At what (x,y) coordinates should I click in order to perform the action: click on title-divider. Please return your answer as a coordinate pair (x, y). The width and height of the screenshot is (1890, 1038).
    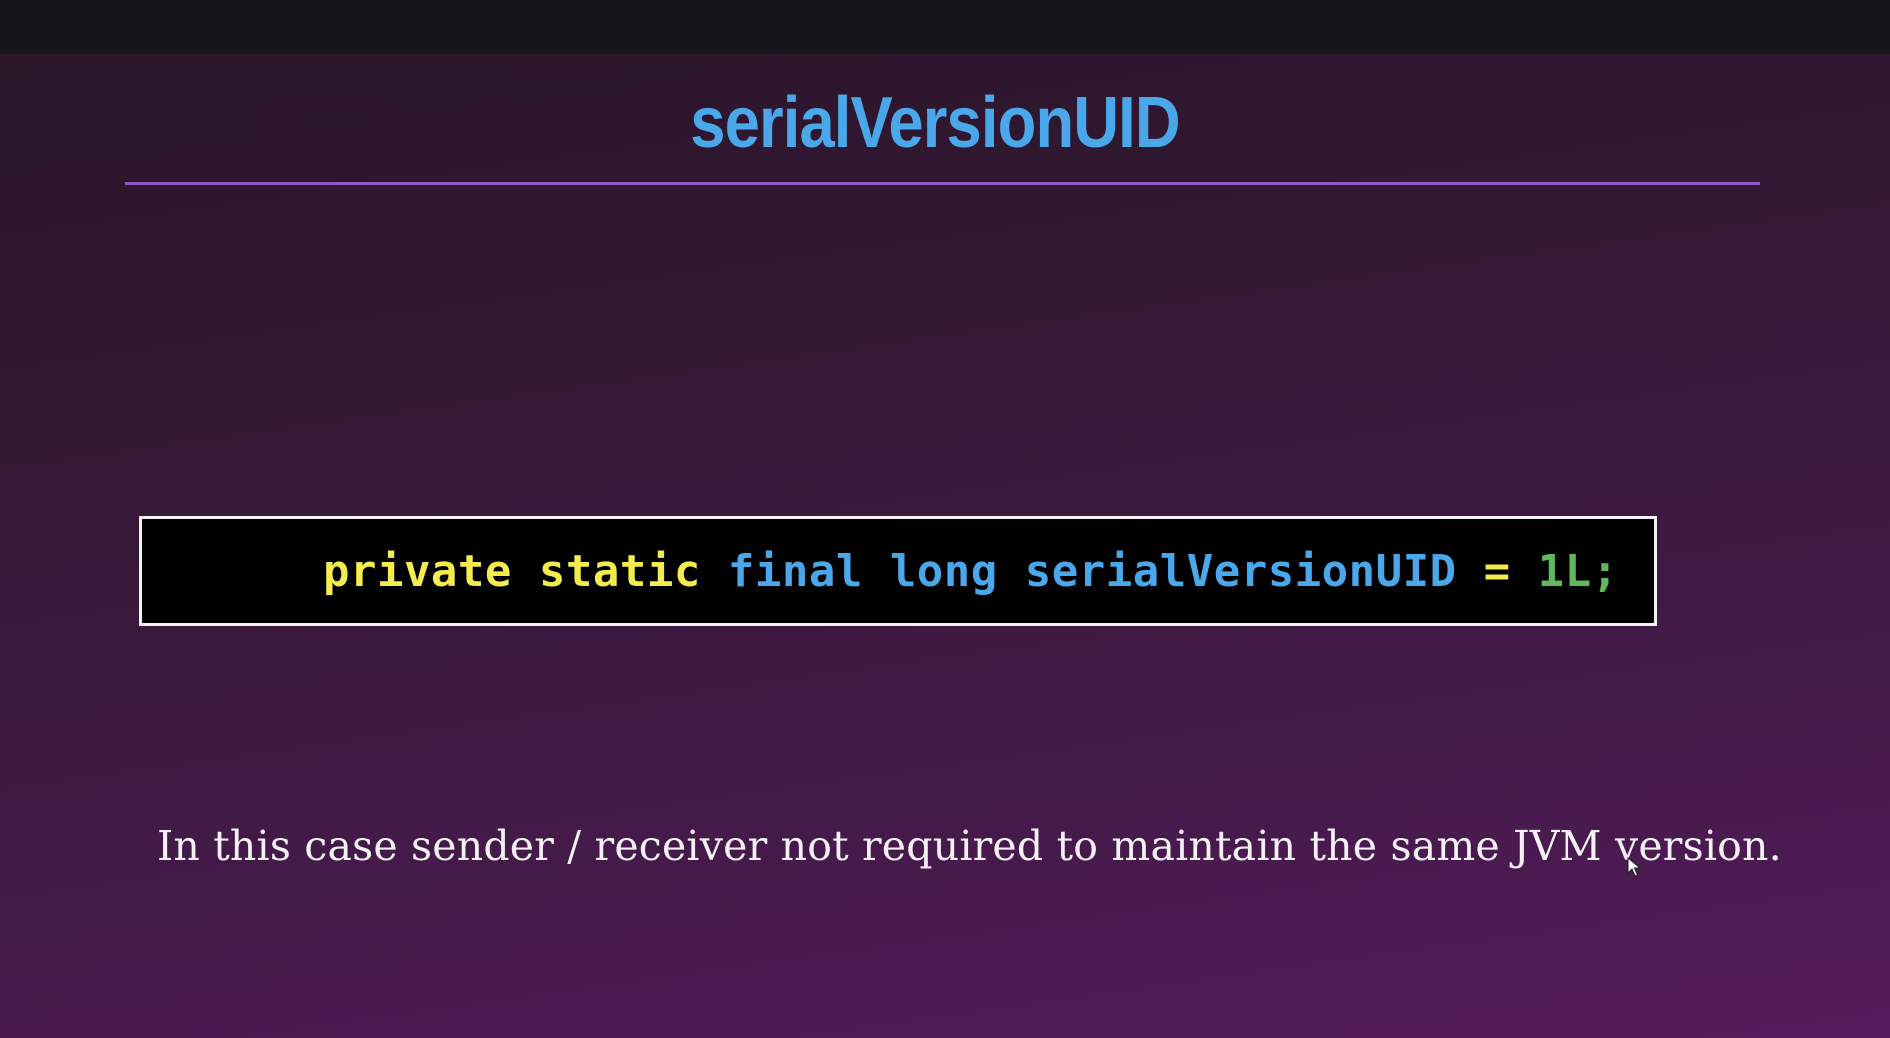
    Looking at the image, I should click on (942, 183).